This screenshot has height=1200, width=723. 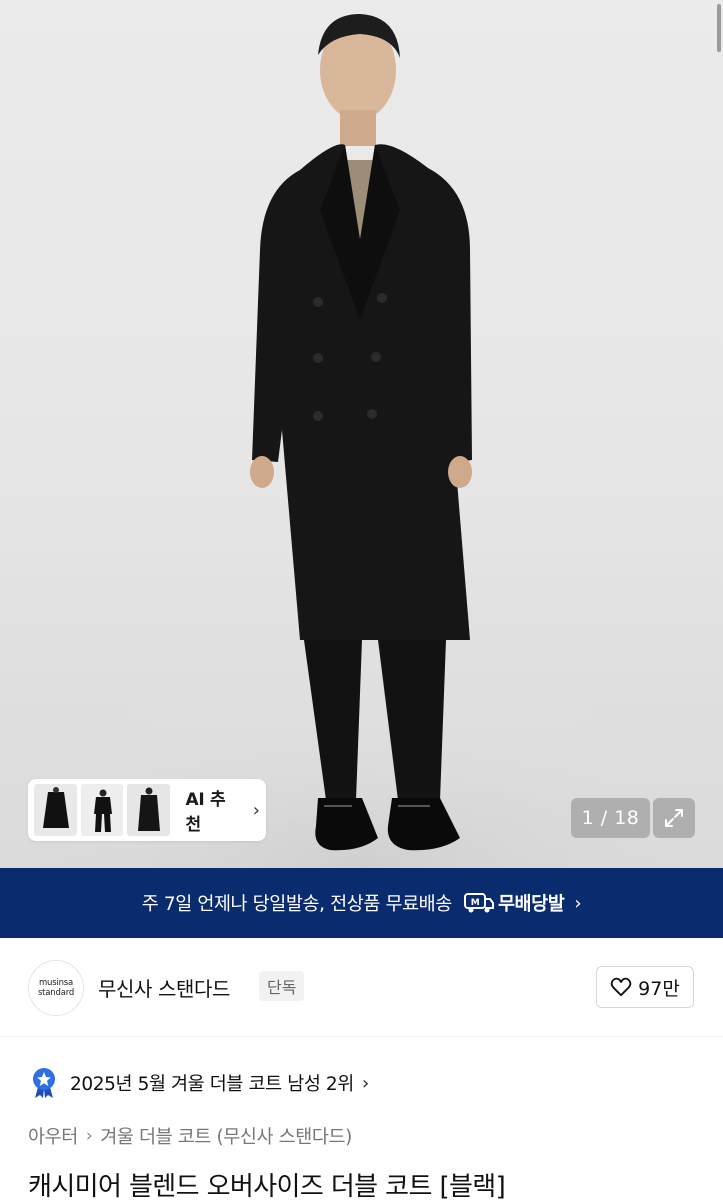 I want to click on free-delivery-label: 무배당발, so click(x=531, y=904).